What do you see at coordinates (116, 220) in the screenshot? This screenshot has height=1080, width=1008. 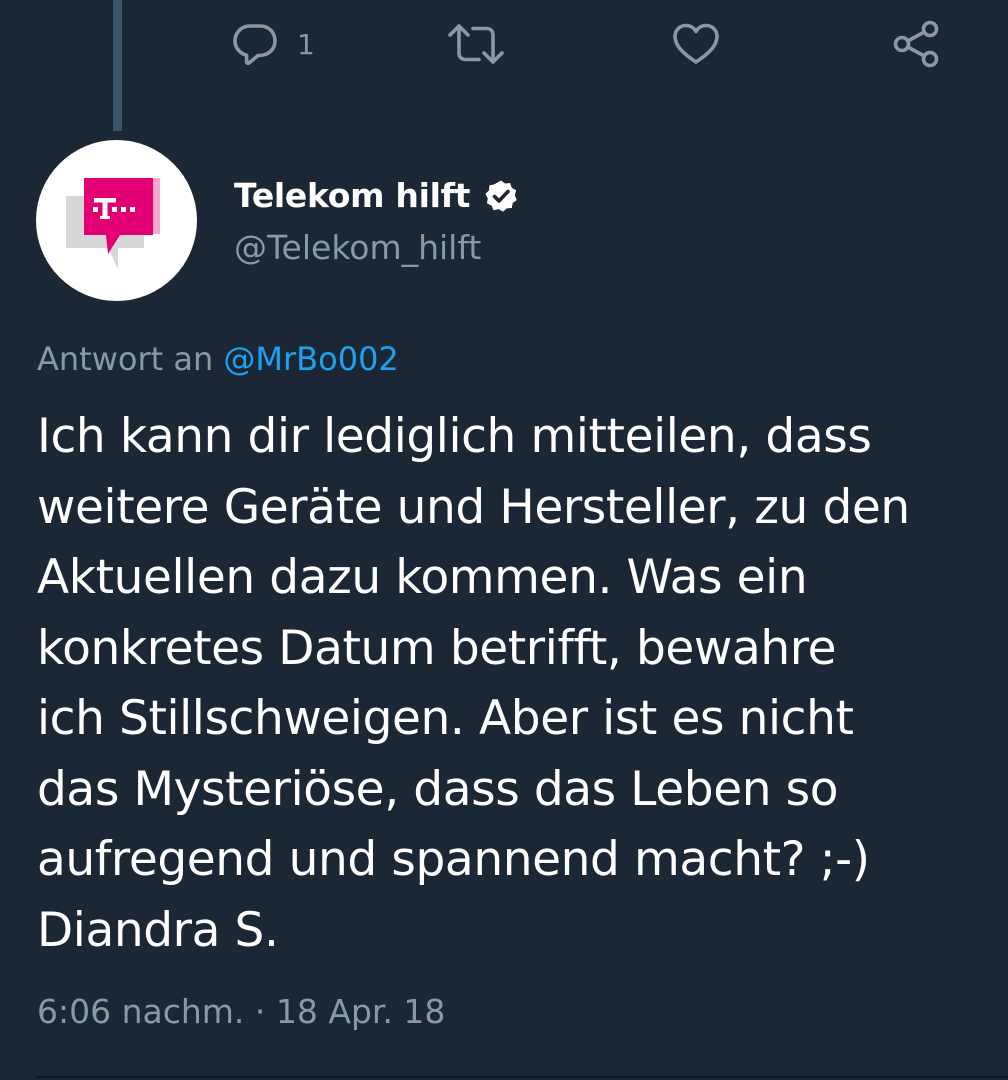 I see `avatar` at bounding box center [116, 220].